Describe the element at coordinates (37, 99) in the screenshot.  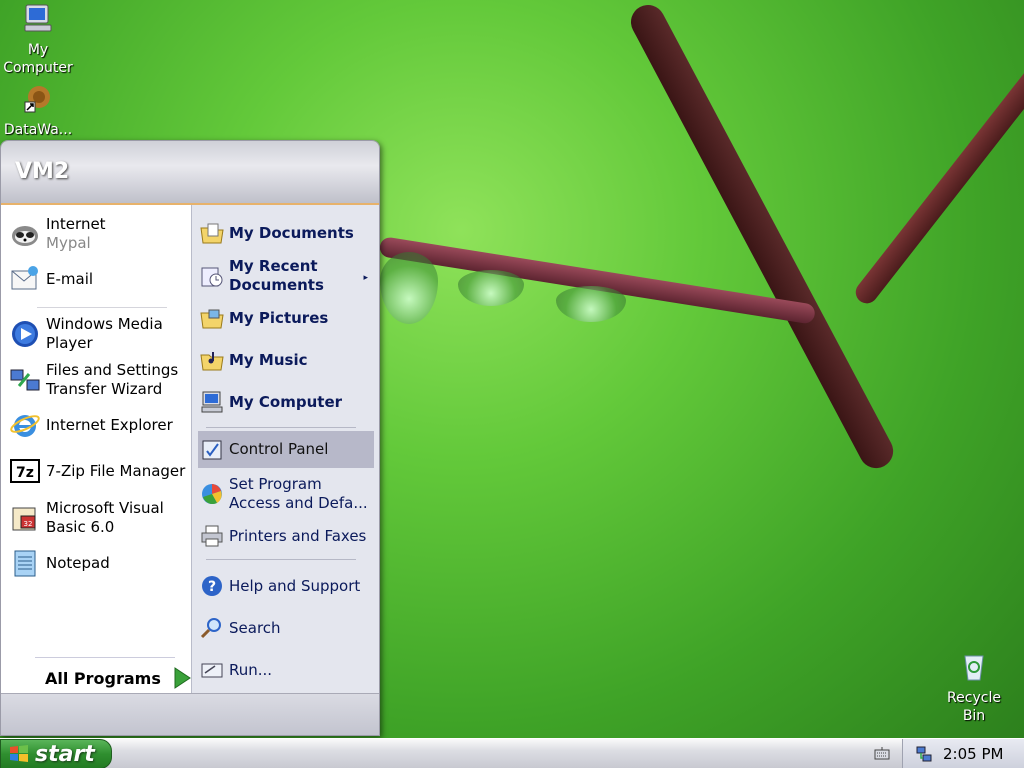
I see `datawa-shortcut-icon` at that location.